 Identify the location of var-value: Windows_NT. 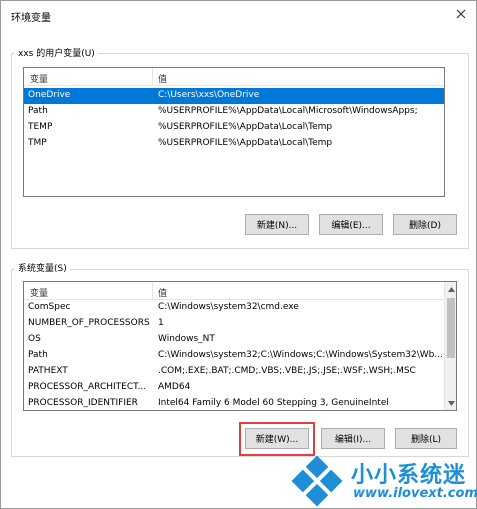
(186, 339).